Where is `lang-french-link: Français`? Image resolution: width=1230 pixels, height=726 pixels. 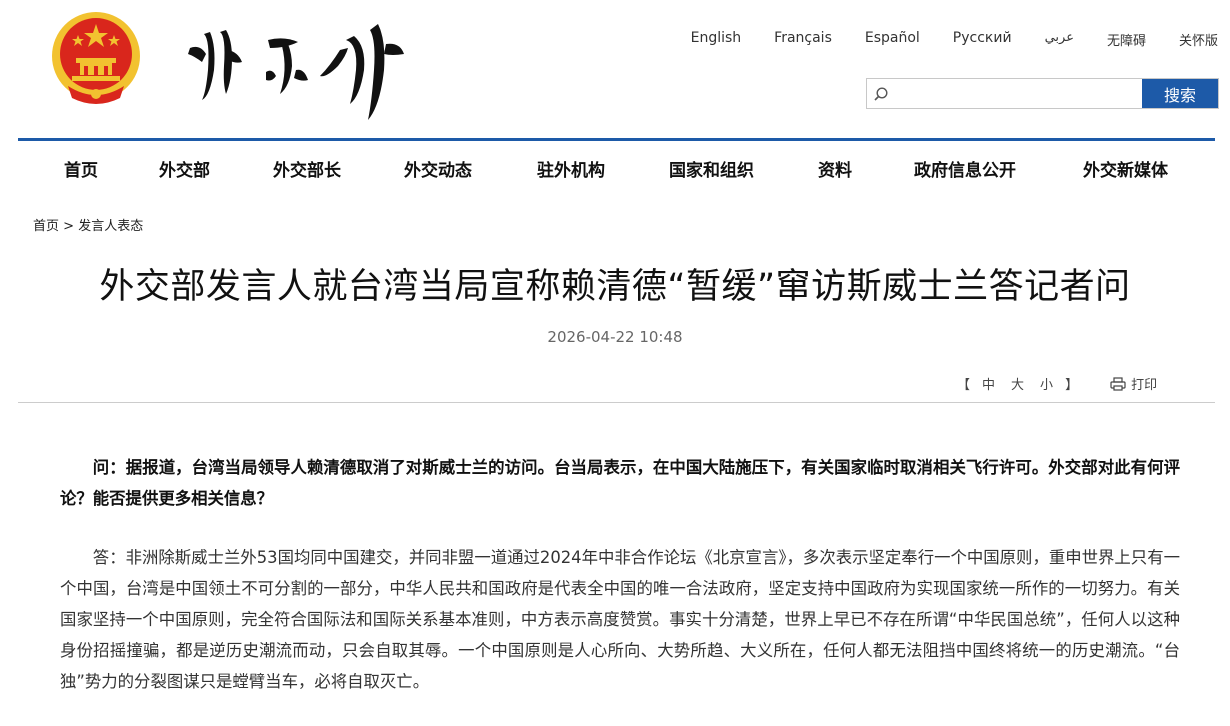
lang-french-link: Français is located at coordinates (803, 39).